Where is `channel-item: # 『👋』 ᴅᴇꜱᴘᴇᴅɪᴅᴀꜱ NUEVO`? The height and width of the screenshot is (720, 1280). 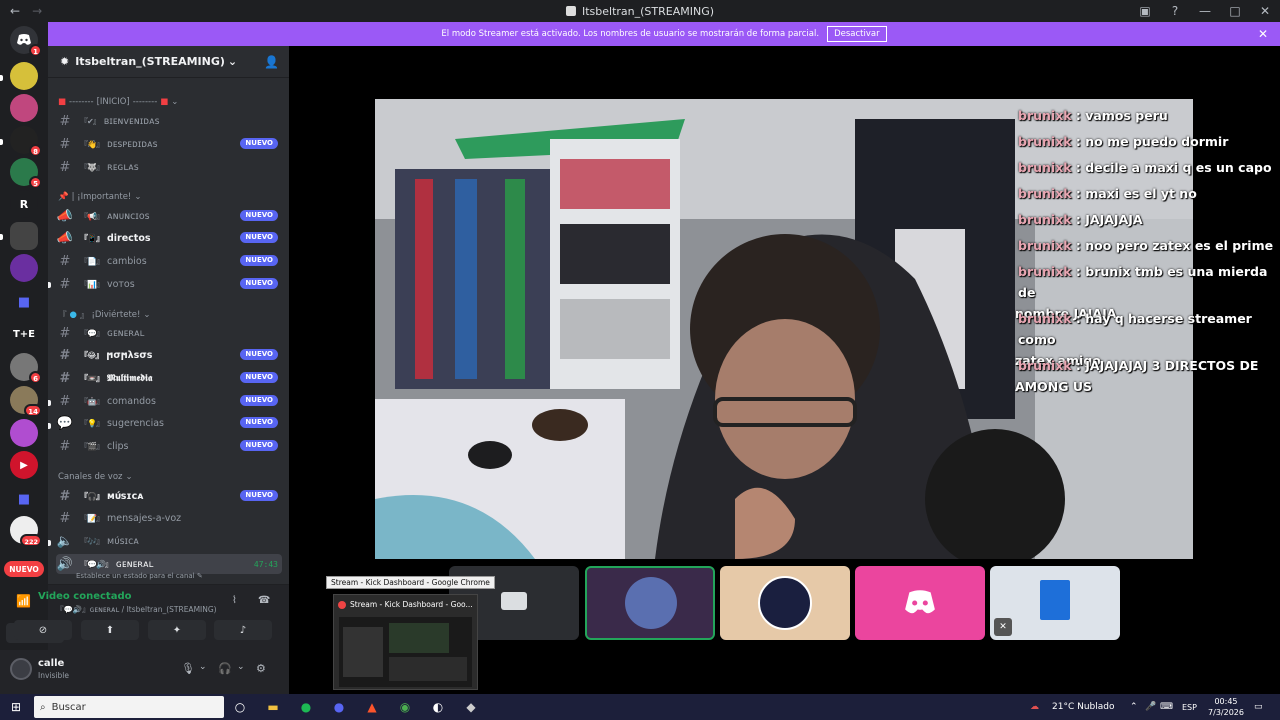
channel-item: # 『👋』 ᴅᴇꜱᴘᴇᴅɪᴅᴀꜱ NUEVO is located at coordinates (169, 144).